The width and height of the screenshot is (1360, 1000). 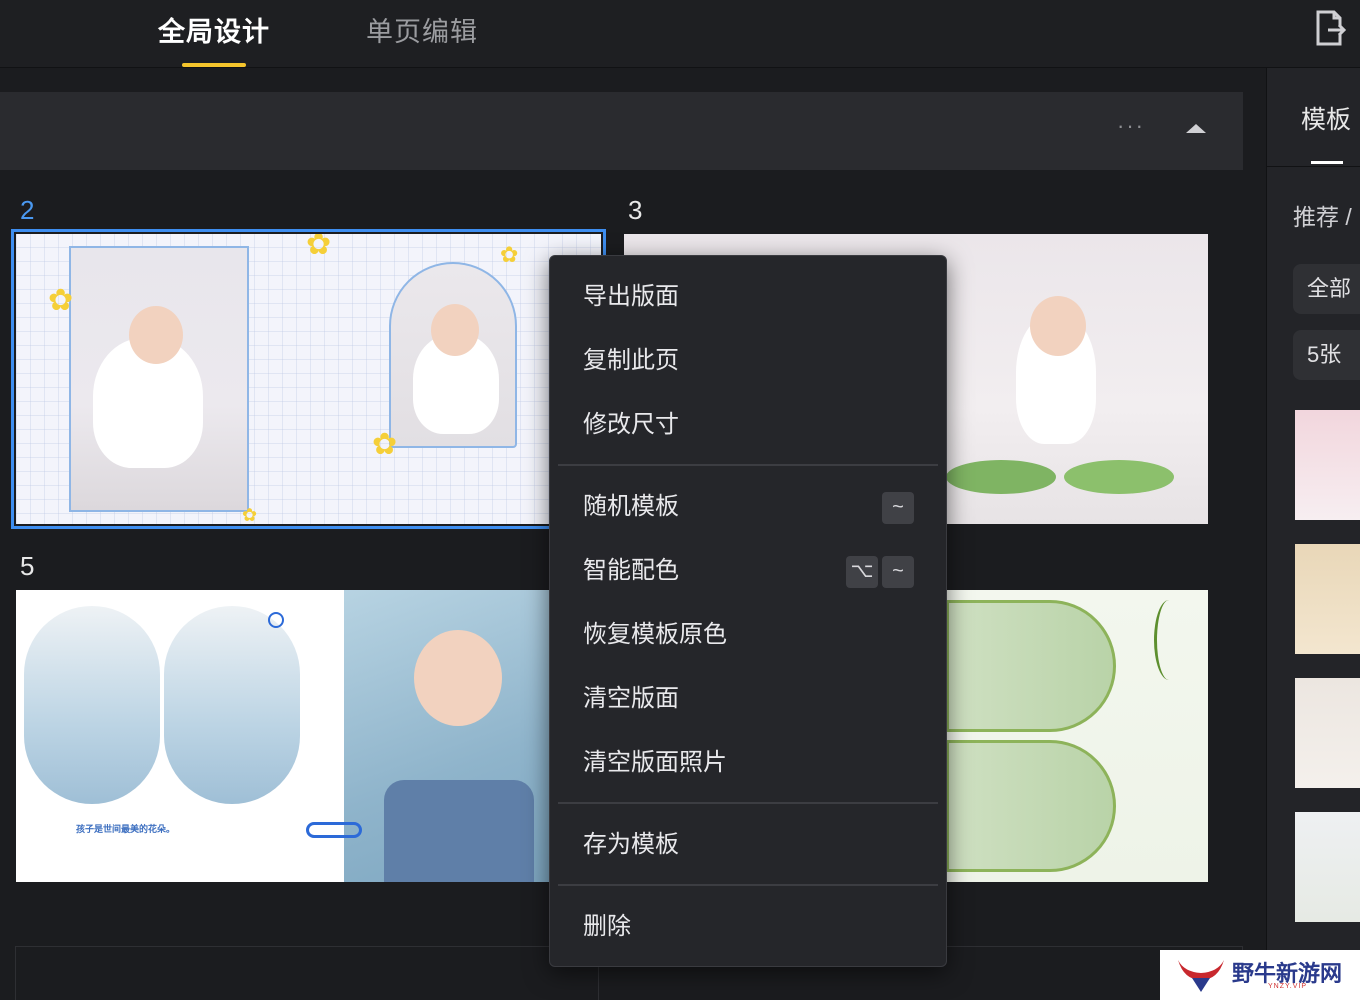 What do you see at coordinates (748, 425) in the screenshot?
I see `menu-resize: 修改尺寸` at bounding box center [748, 425].